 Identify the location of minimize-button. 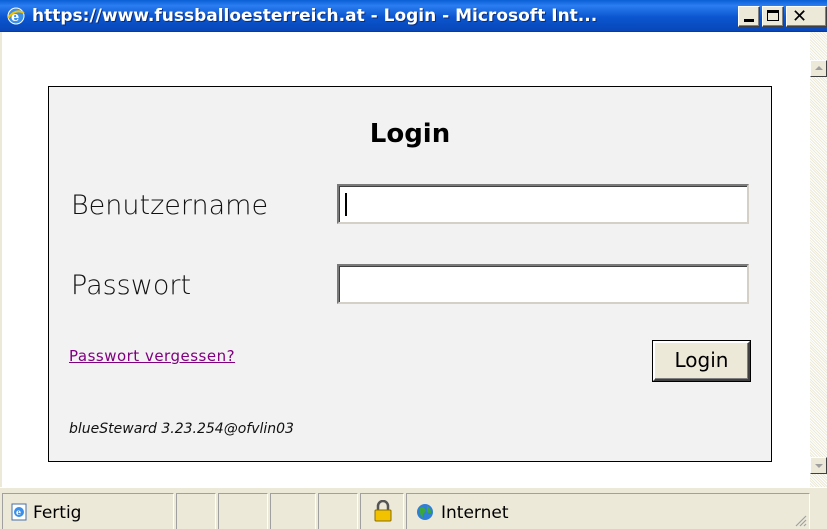
(749, 16).